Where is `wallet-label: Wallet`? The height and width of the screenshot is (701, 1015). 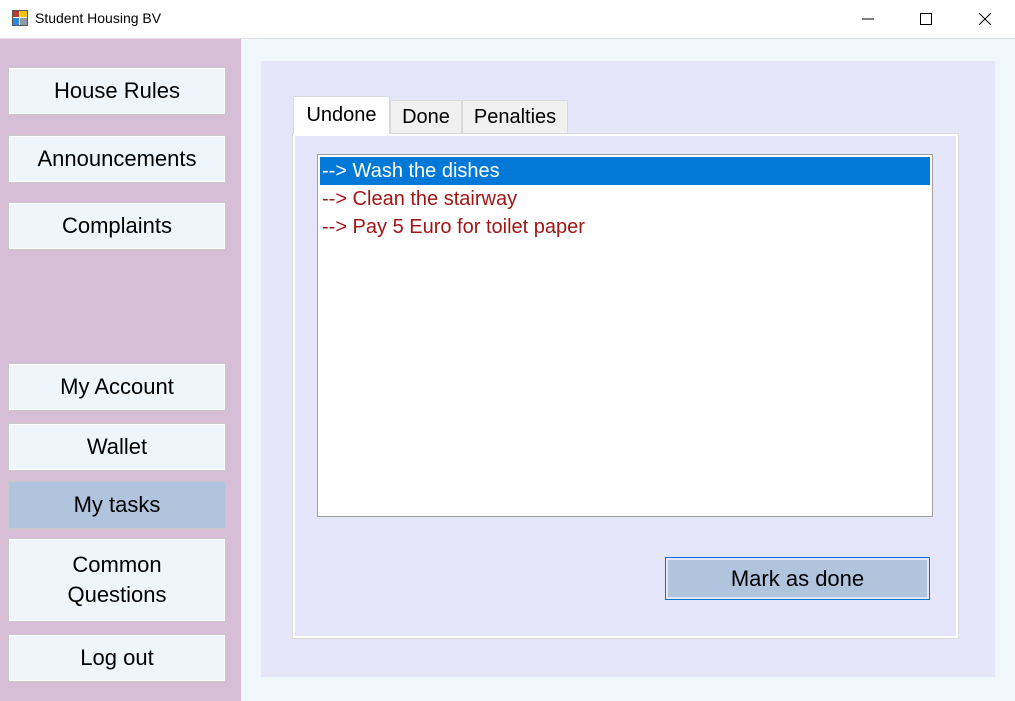 wallet-label: Wallet is located at coordinates (117, 446).